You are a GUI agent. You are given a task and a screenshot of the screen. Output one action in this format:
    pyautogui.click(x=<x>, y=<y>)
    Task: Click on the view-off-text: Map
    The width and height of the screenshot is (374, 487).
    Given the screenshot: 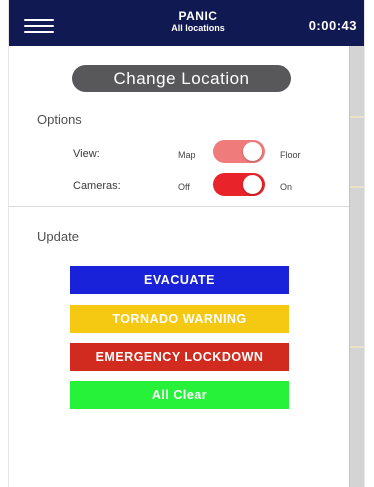 What is the action you would take?
    pyautogui.click(x=187, y=155)
    